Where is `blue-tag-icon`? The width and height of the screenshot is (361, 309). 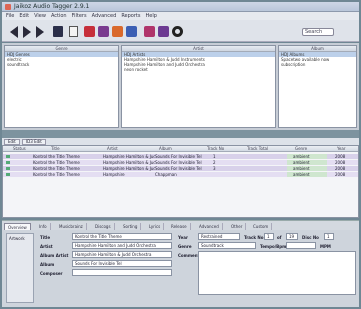
blue-tag-icon is located at coordinates (131, 31).